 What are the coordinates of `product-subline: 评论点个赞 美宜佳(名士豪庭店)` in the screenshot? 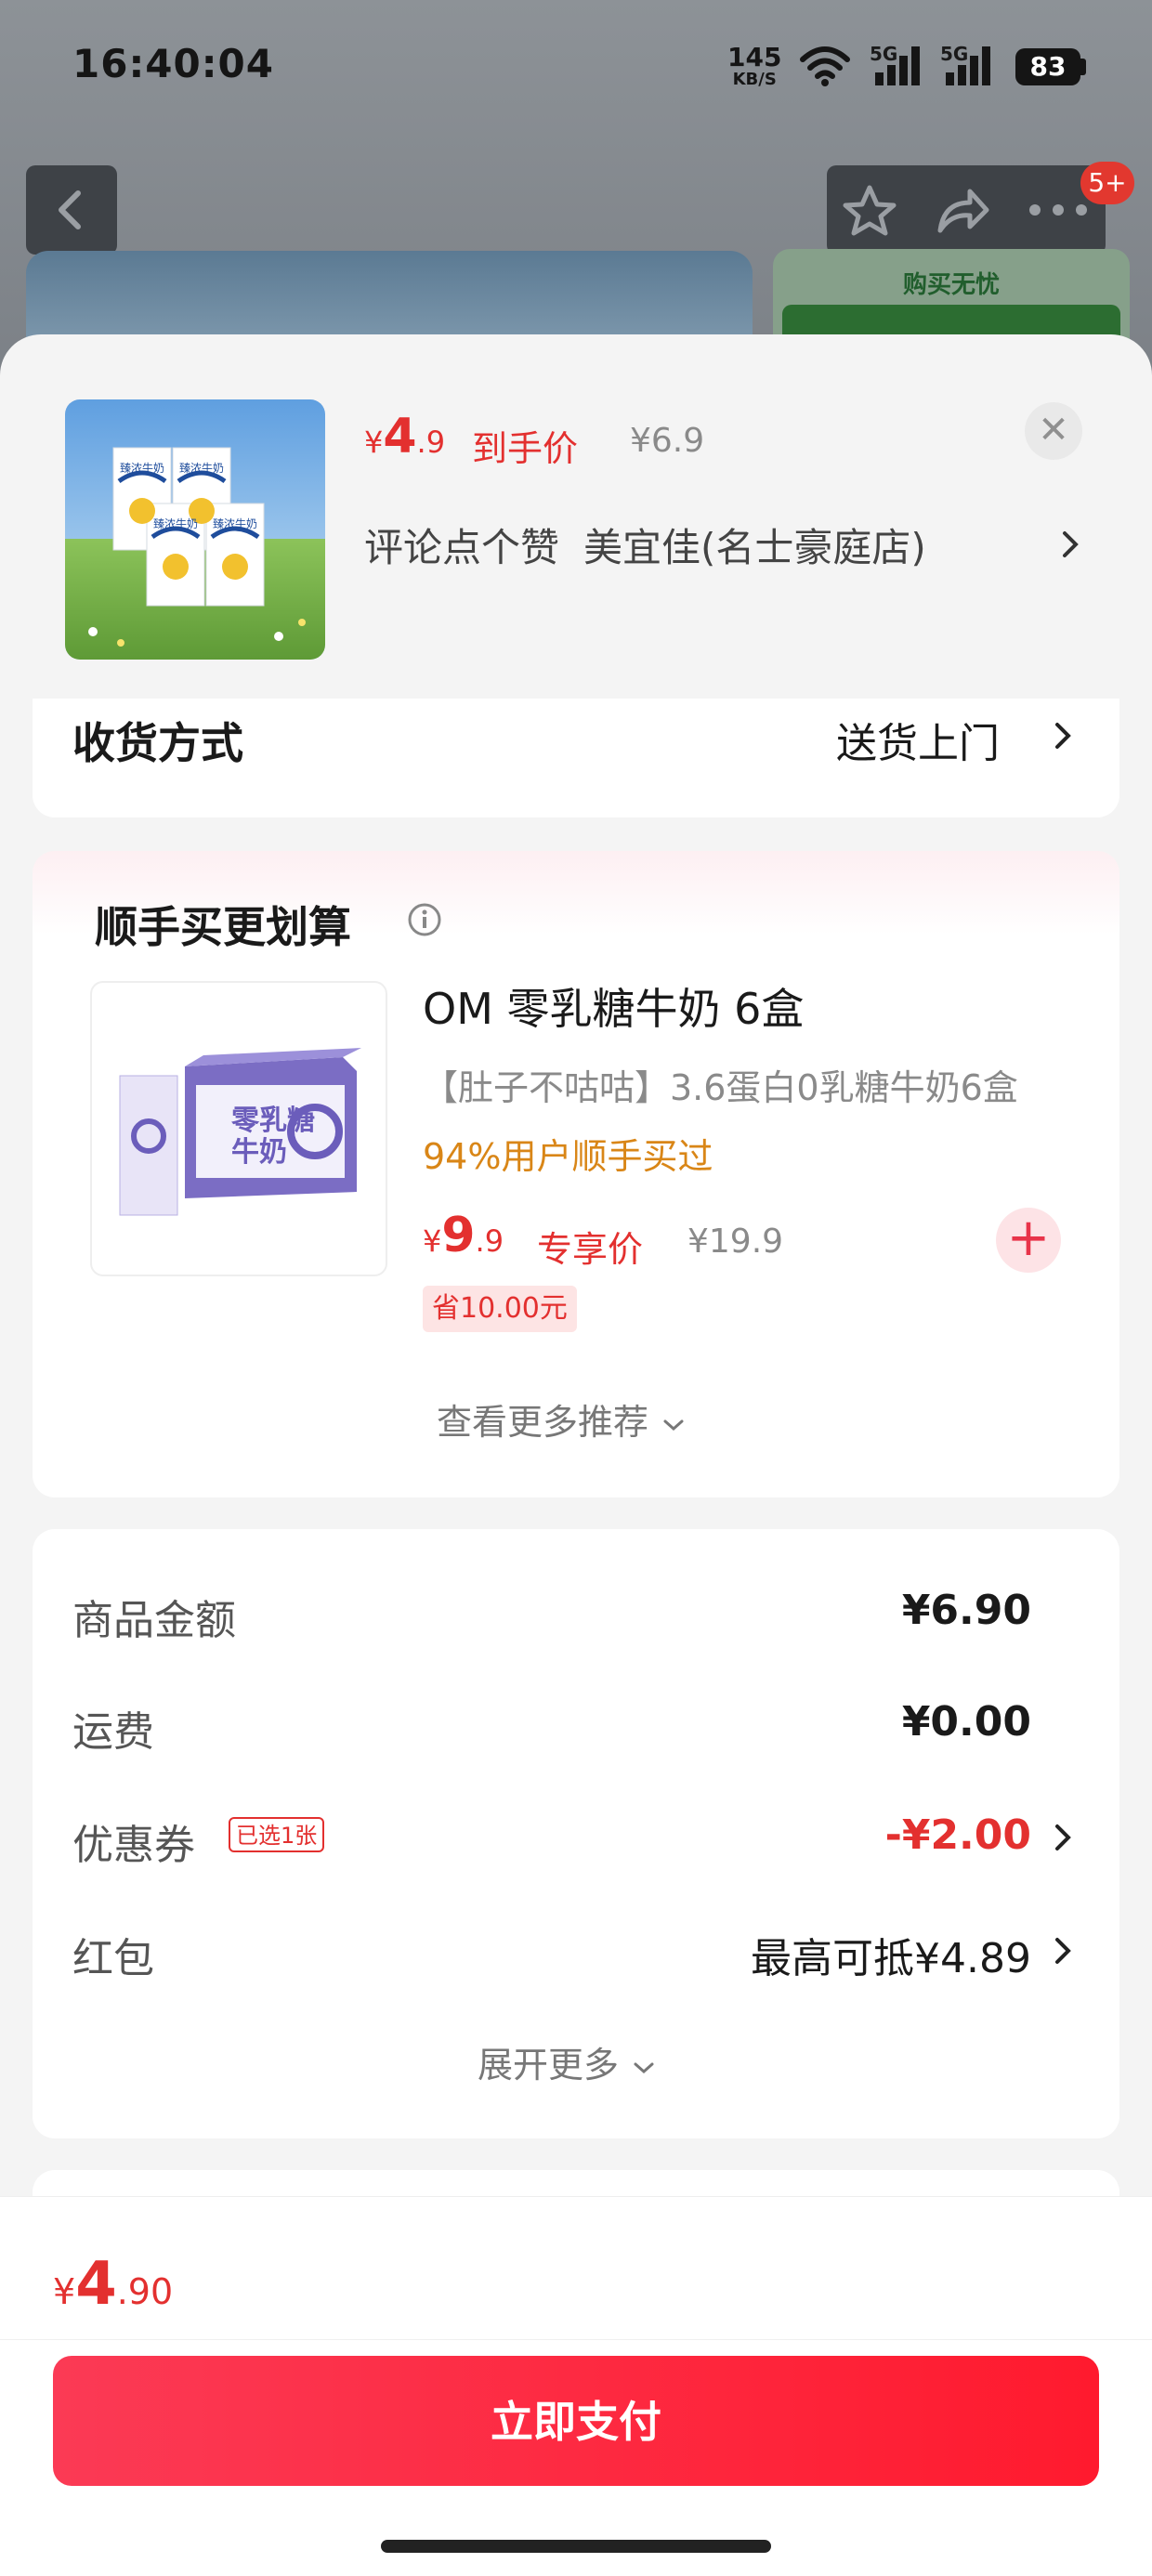 It's located at (645, 545).